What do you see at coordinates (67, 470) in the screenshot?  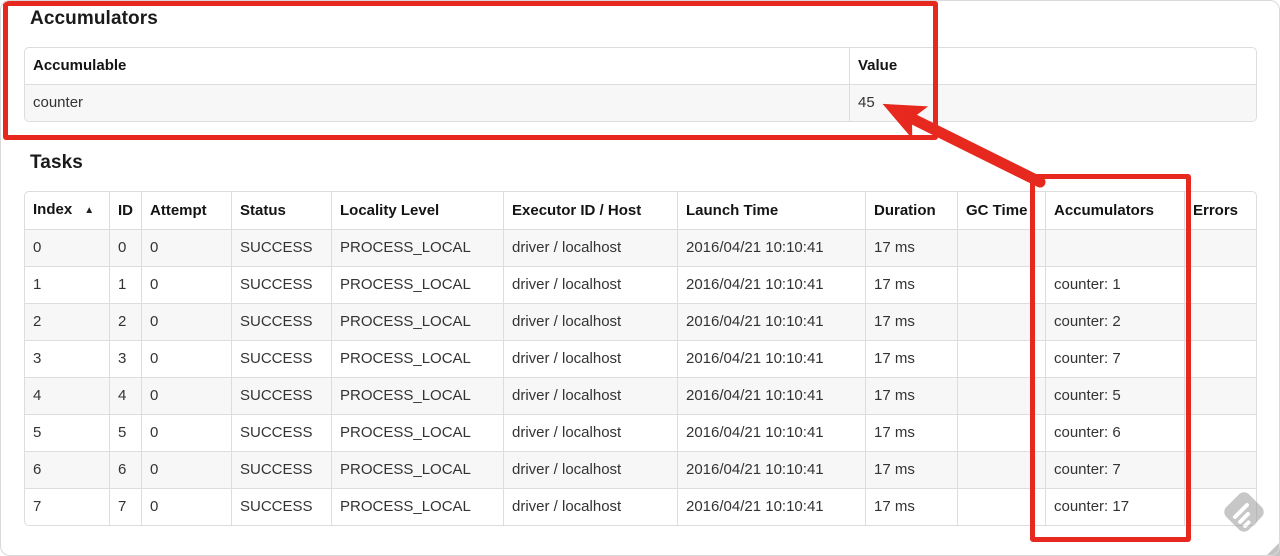 I see `cell-index: 6` at bounding box center [67, 470].